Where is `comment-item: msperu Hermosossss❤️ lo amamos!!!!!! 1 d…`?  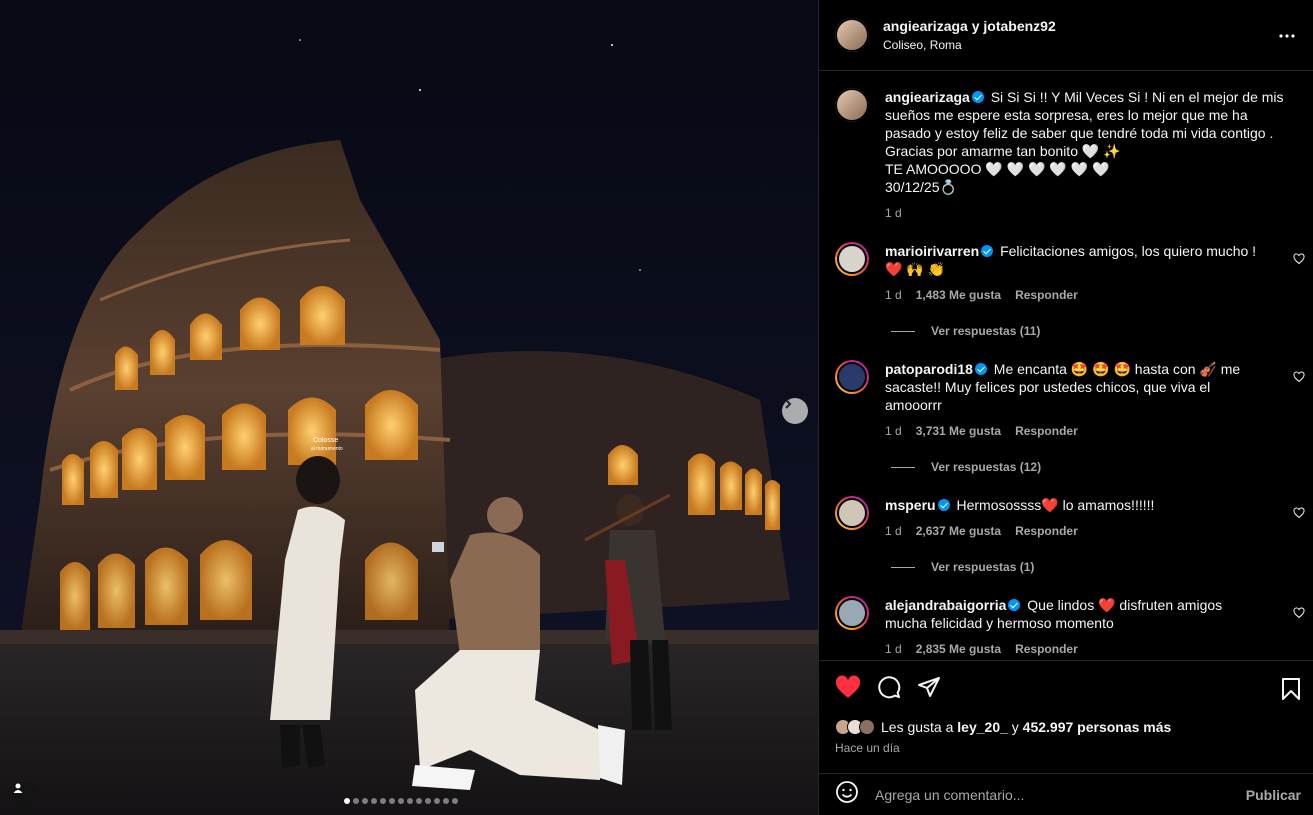
comment-item: msperu Hermosossss❤️ lo amamos!!!!!! 1 d… is located at coordinates (1070, 517).